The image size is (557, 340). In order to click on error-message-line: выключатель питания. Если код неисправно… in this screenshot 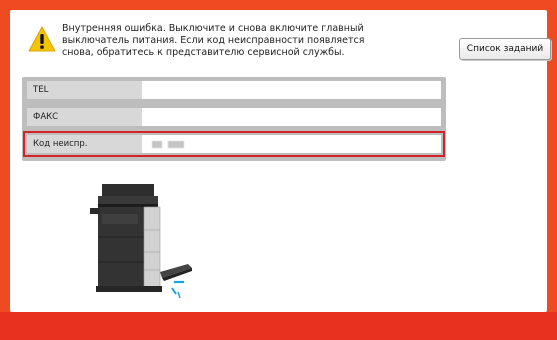, I will do `click(213, 40)`.